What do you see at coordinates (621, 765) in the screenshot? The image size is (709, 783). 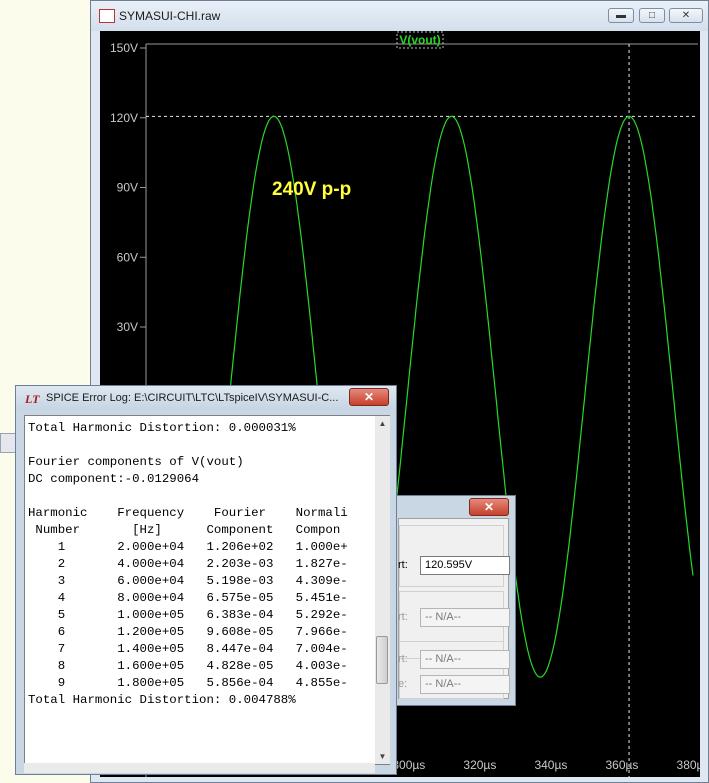 I see `x-tick-label: 360µs` at bounding box center [621, 765].